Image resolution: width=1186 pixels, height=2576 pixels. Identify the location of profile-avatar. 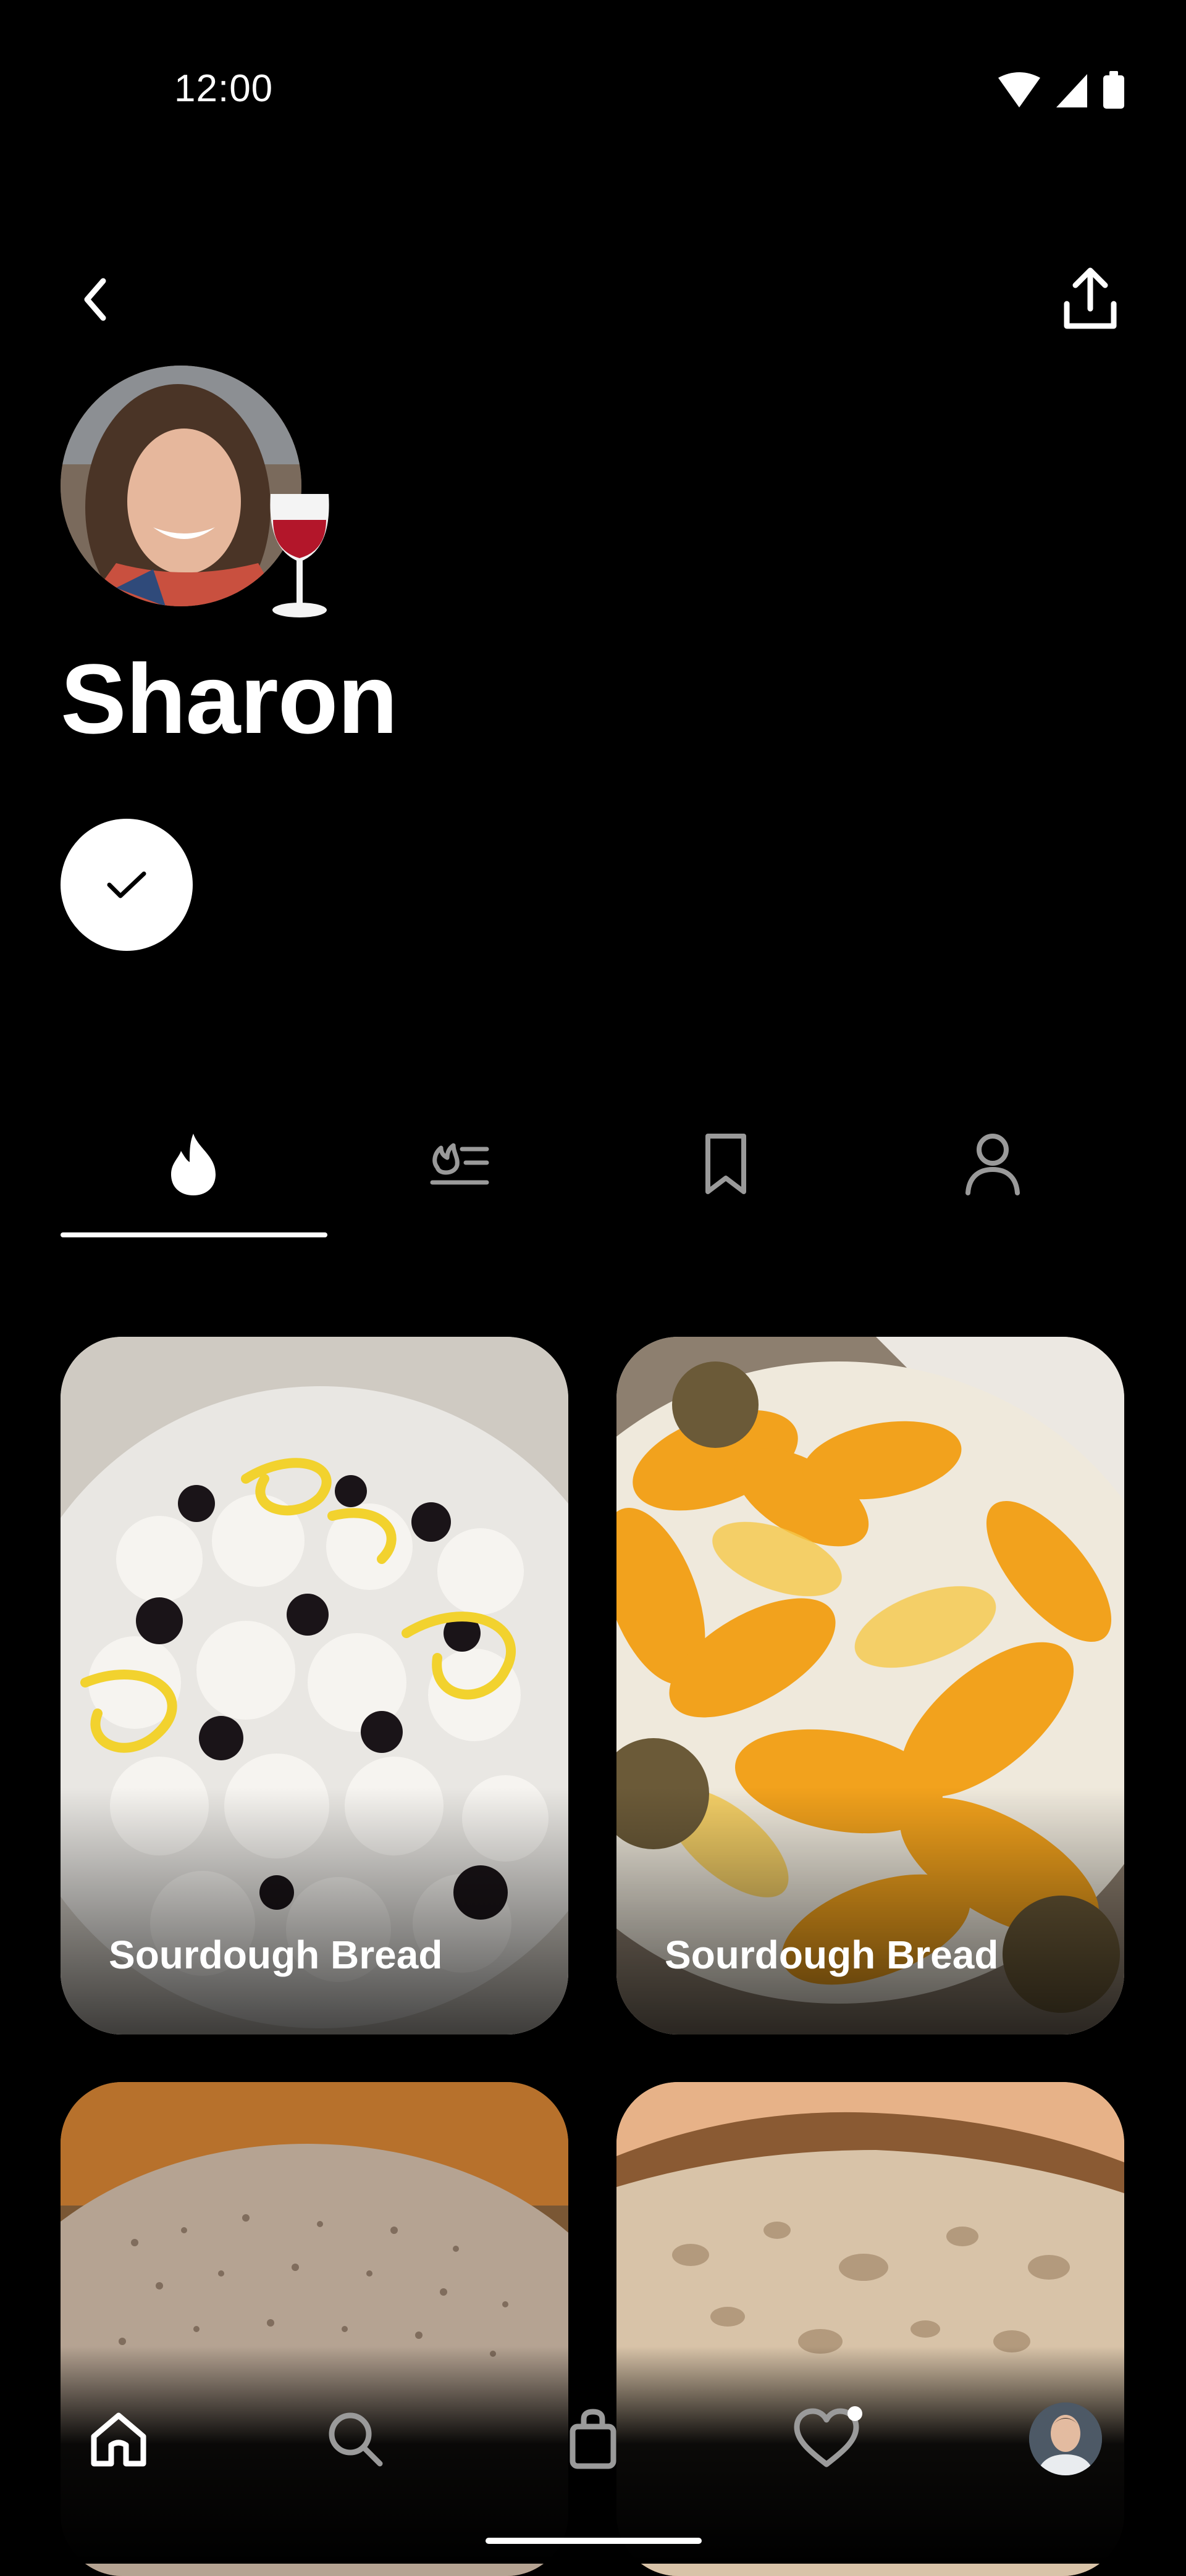
(1065, 2438).